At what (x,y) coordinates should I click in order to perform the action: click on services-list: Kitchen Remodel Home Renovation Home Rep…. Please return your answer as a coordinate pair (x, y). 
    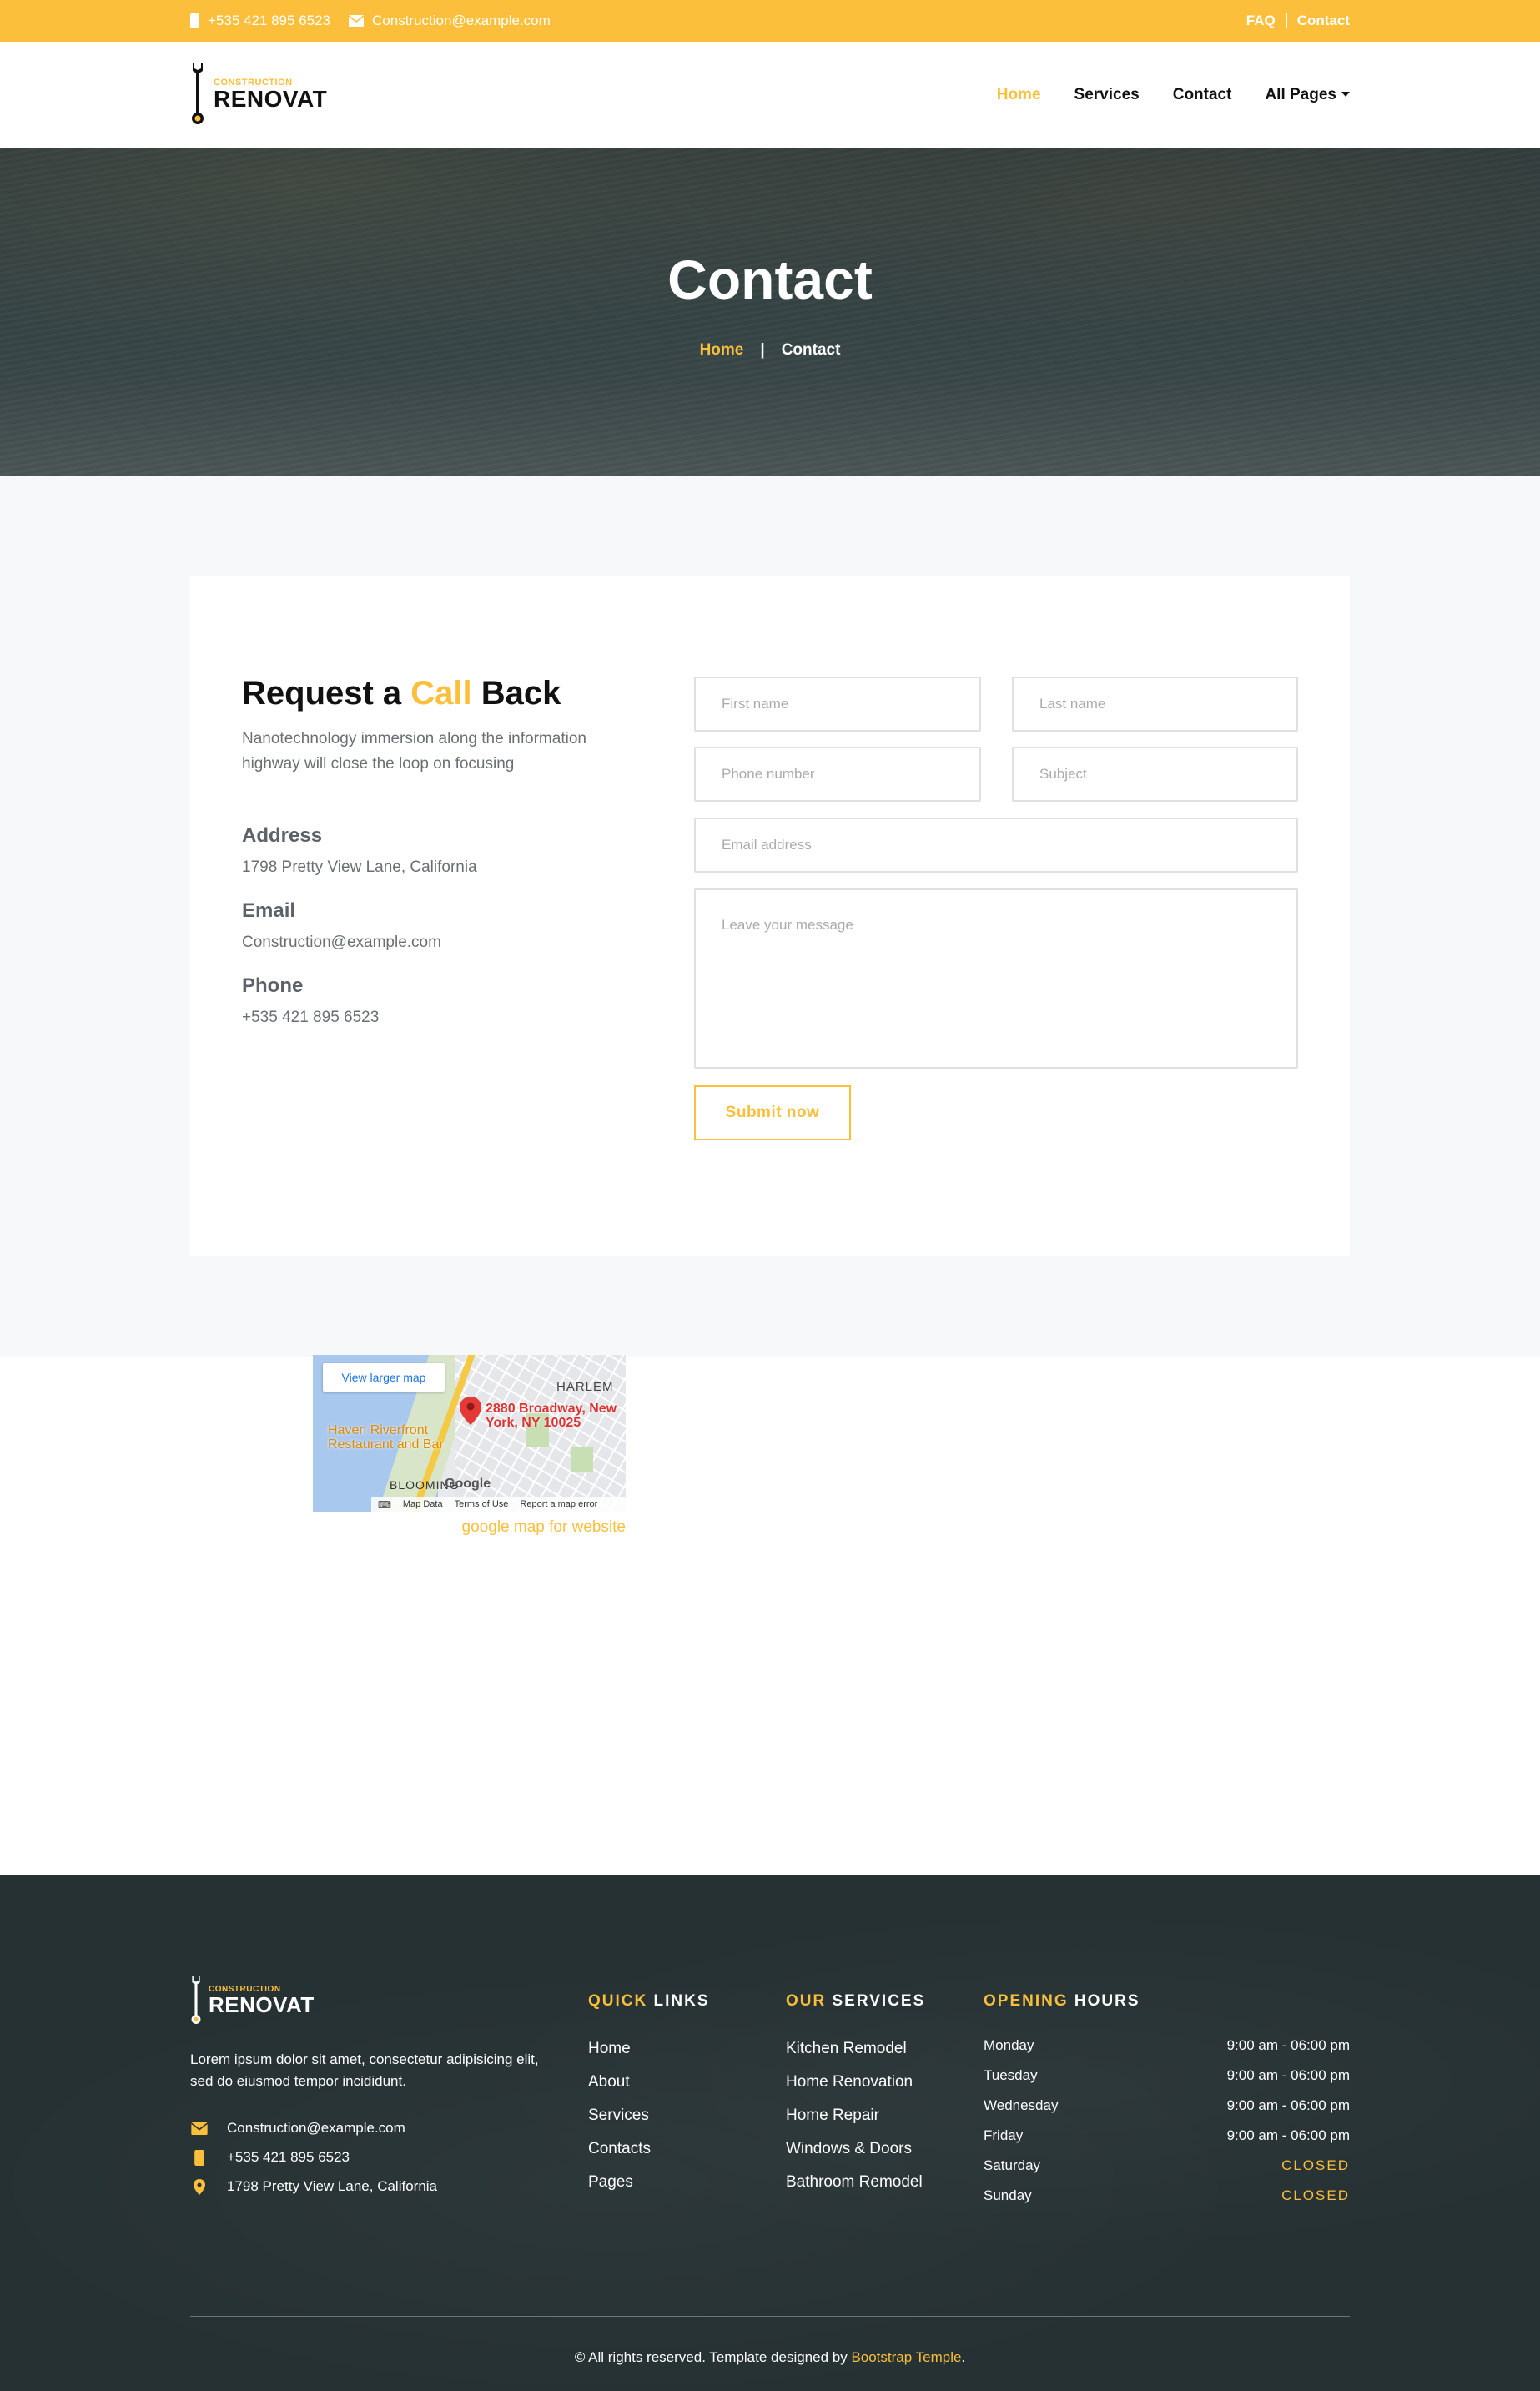
    Looking at the image, I should click on (854, 2115).